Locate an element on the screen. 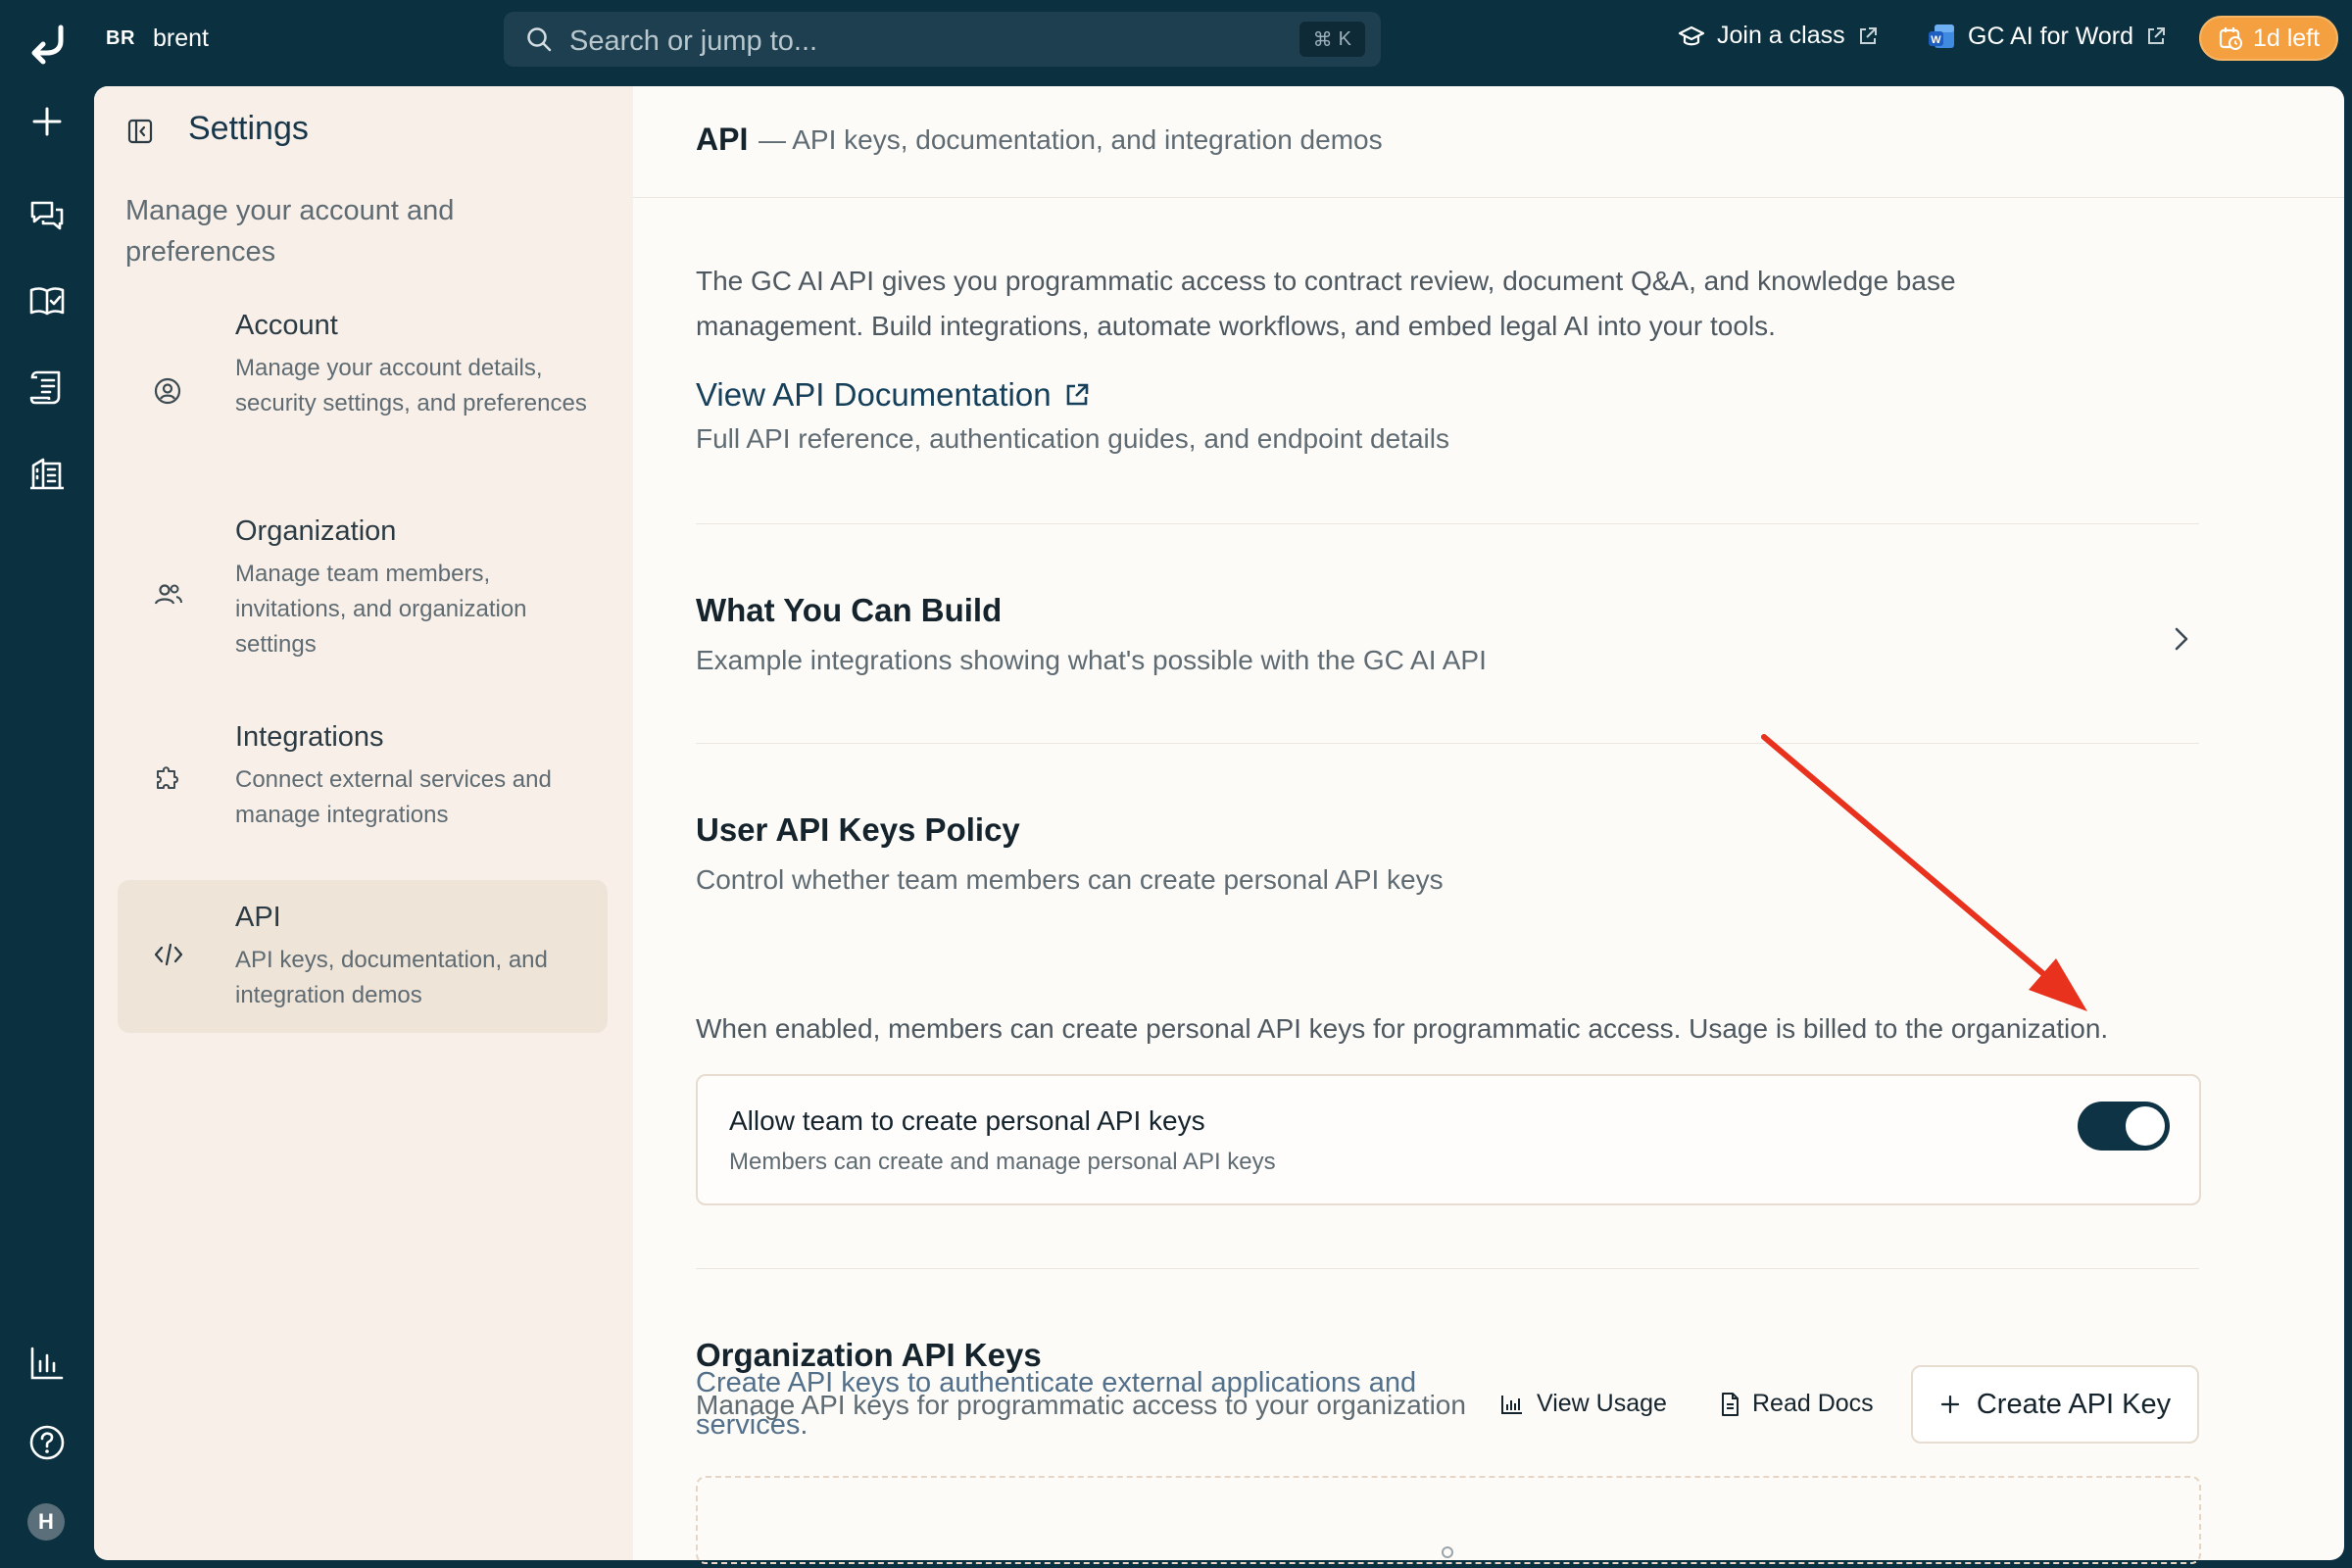 This screenshot has height=1568, width=2352. shortcut-key: K is located at coordinates (1344, 38).